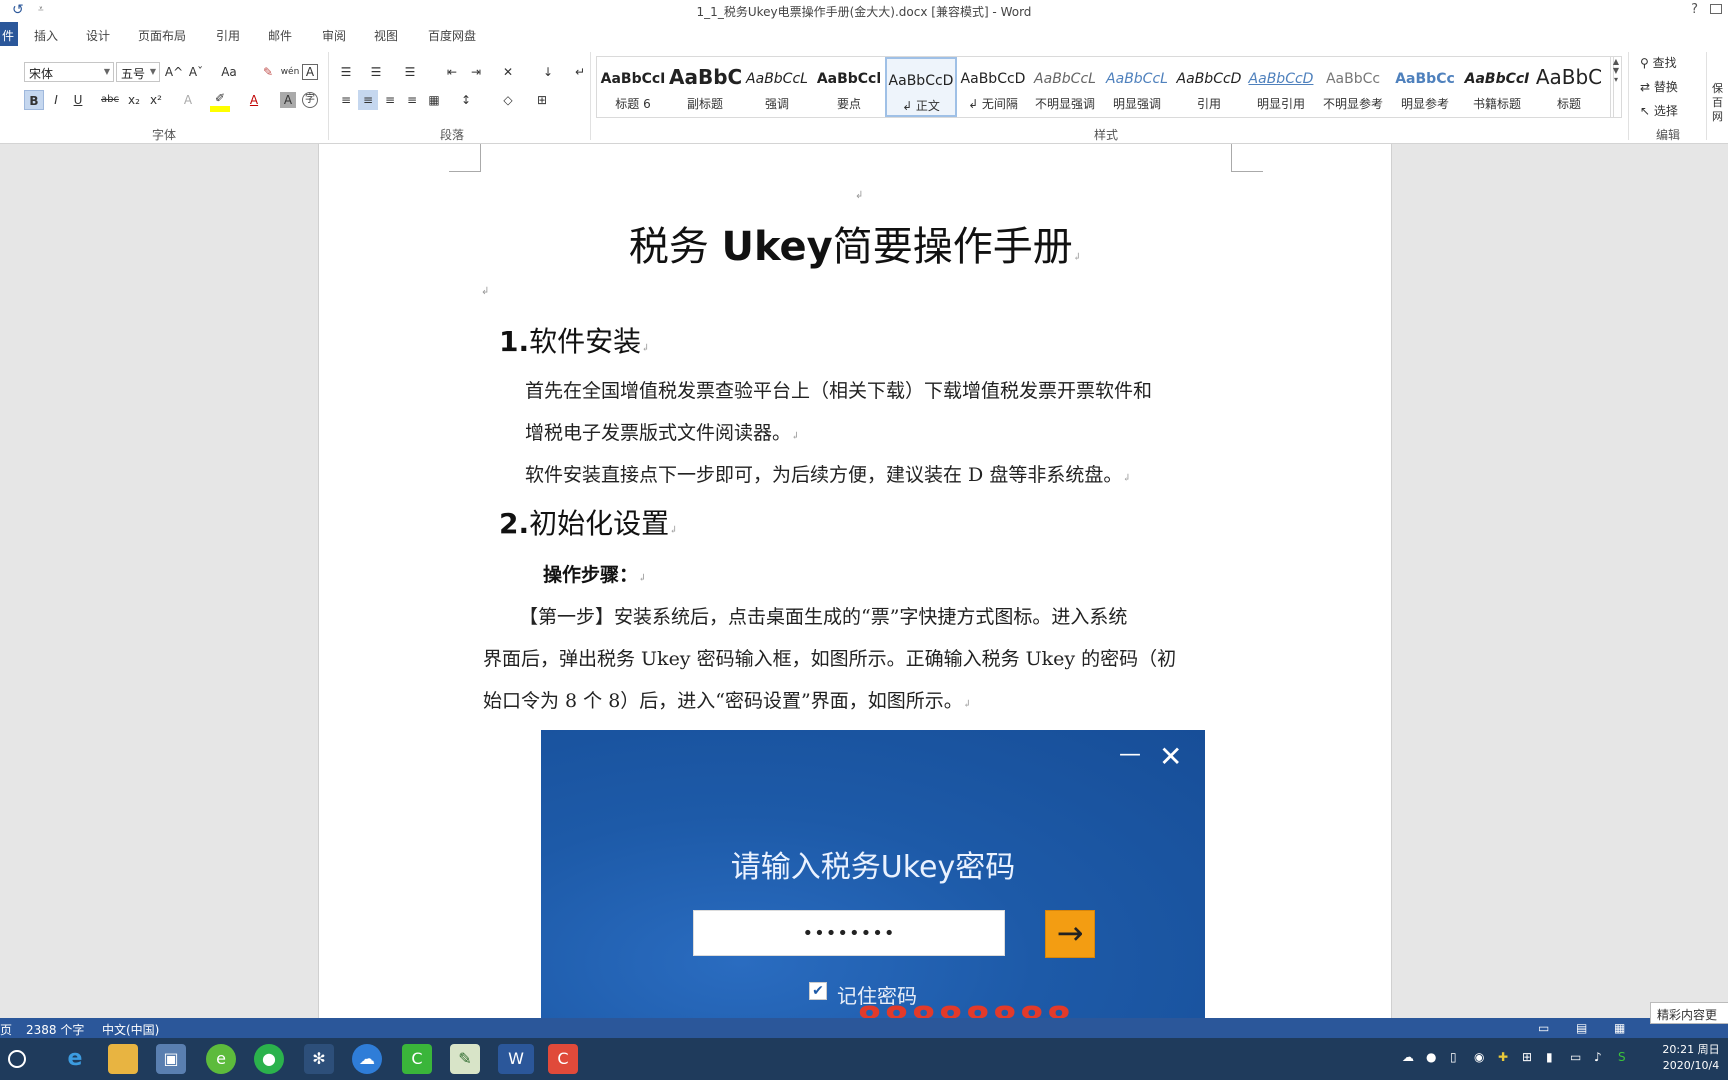 The height and width of the screenshot is (1080, 1728). Describe the element at coordinates (368, 100) in the screenshot. I see `align-center-icon: ≡` at that location.